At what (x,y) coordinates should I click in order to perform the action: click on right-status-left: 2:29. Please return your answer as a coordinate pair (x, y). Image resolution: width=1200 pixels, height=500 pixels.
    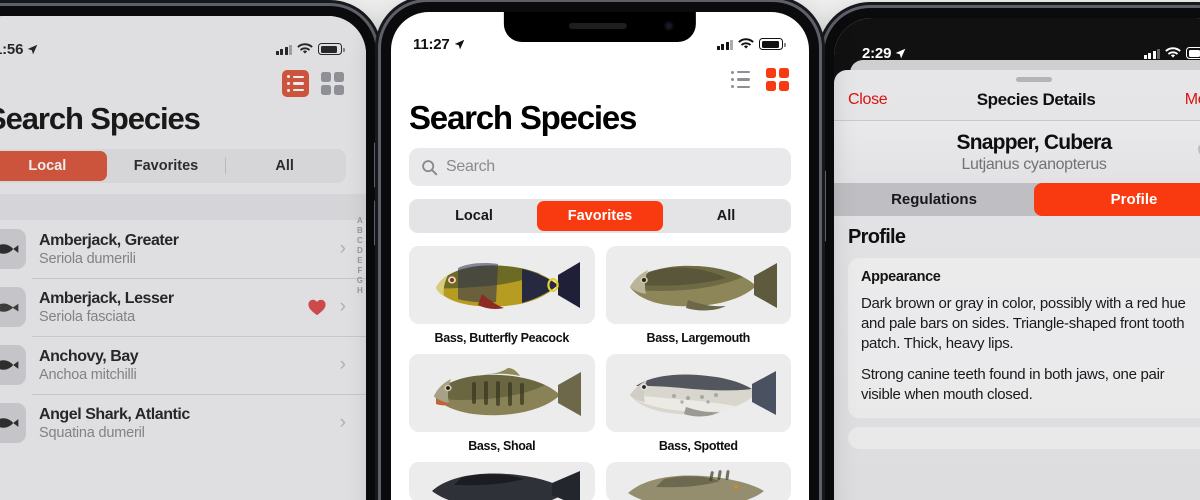
    Looking at the image, I should click on (884, 53).